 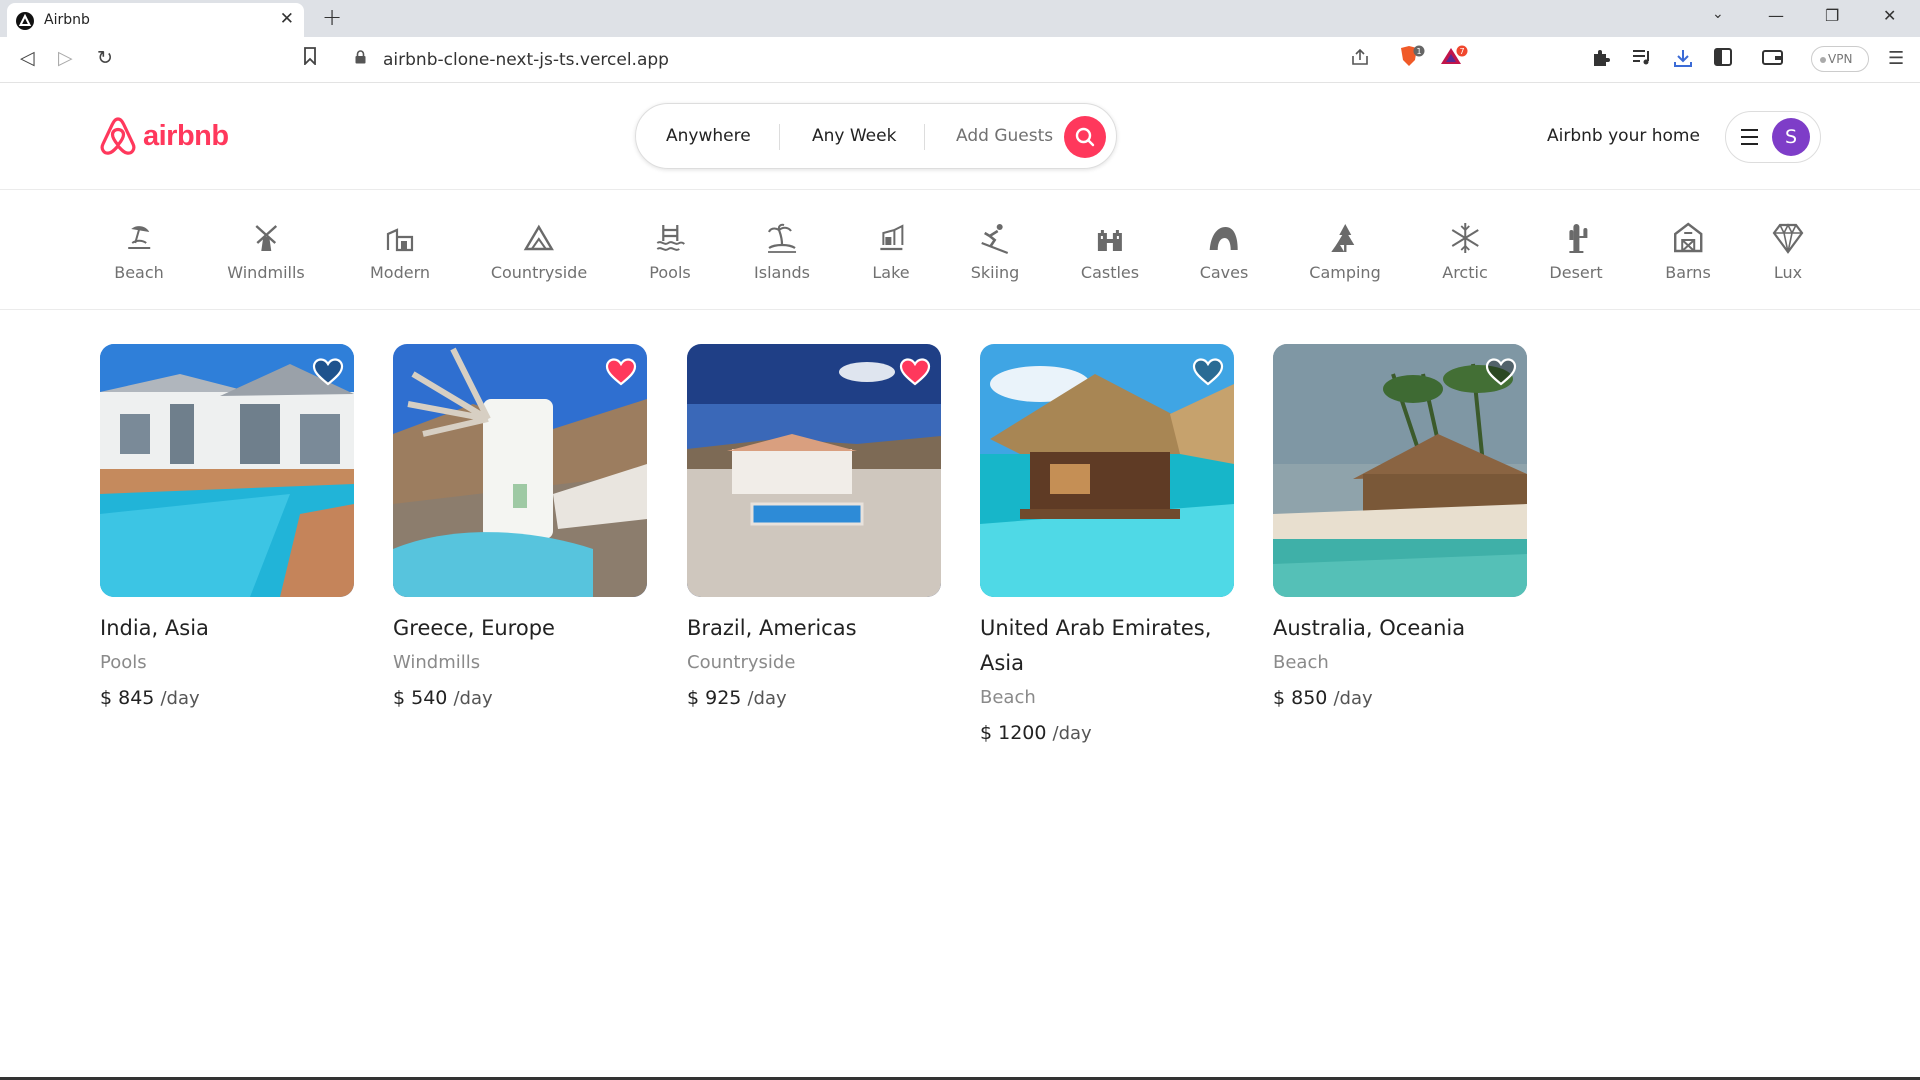 I want to click on listing-card: Australia, Oceania Beach $ 850 /day, so click(x=1400, y=526).